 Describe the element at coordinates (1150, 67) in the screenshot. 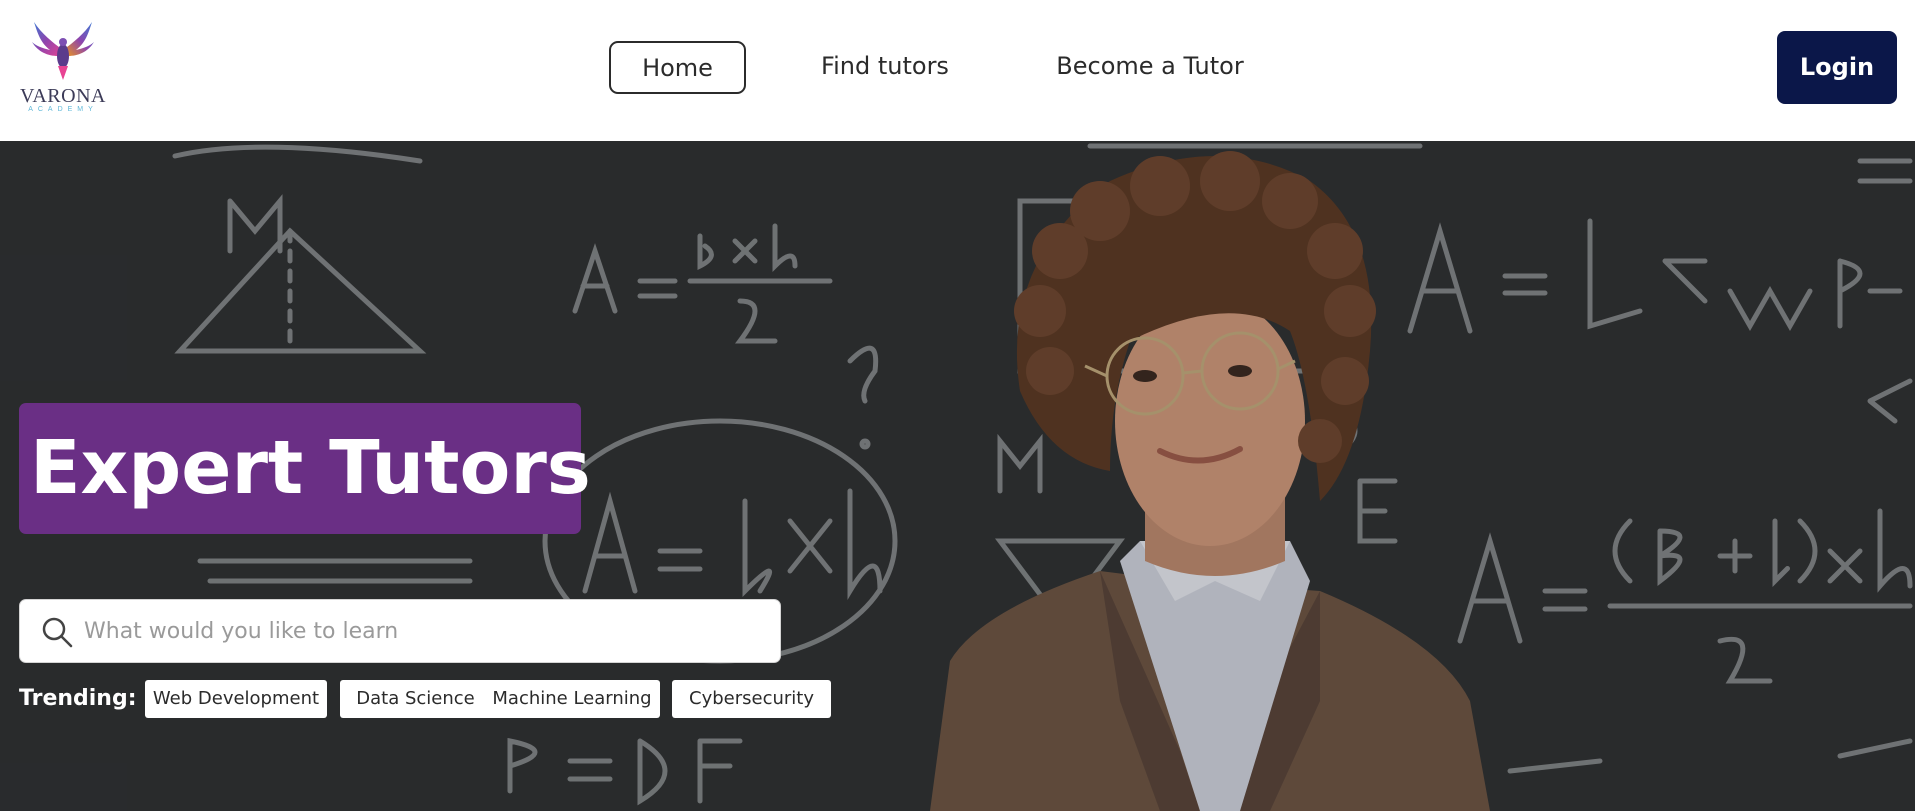

I see `nav-become-tutor-link: Become a Tutor` at that location.